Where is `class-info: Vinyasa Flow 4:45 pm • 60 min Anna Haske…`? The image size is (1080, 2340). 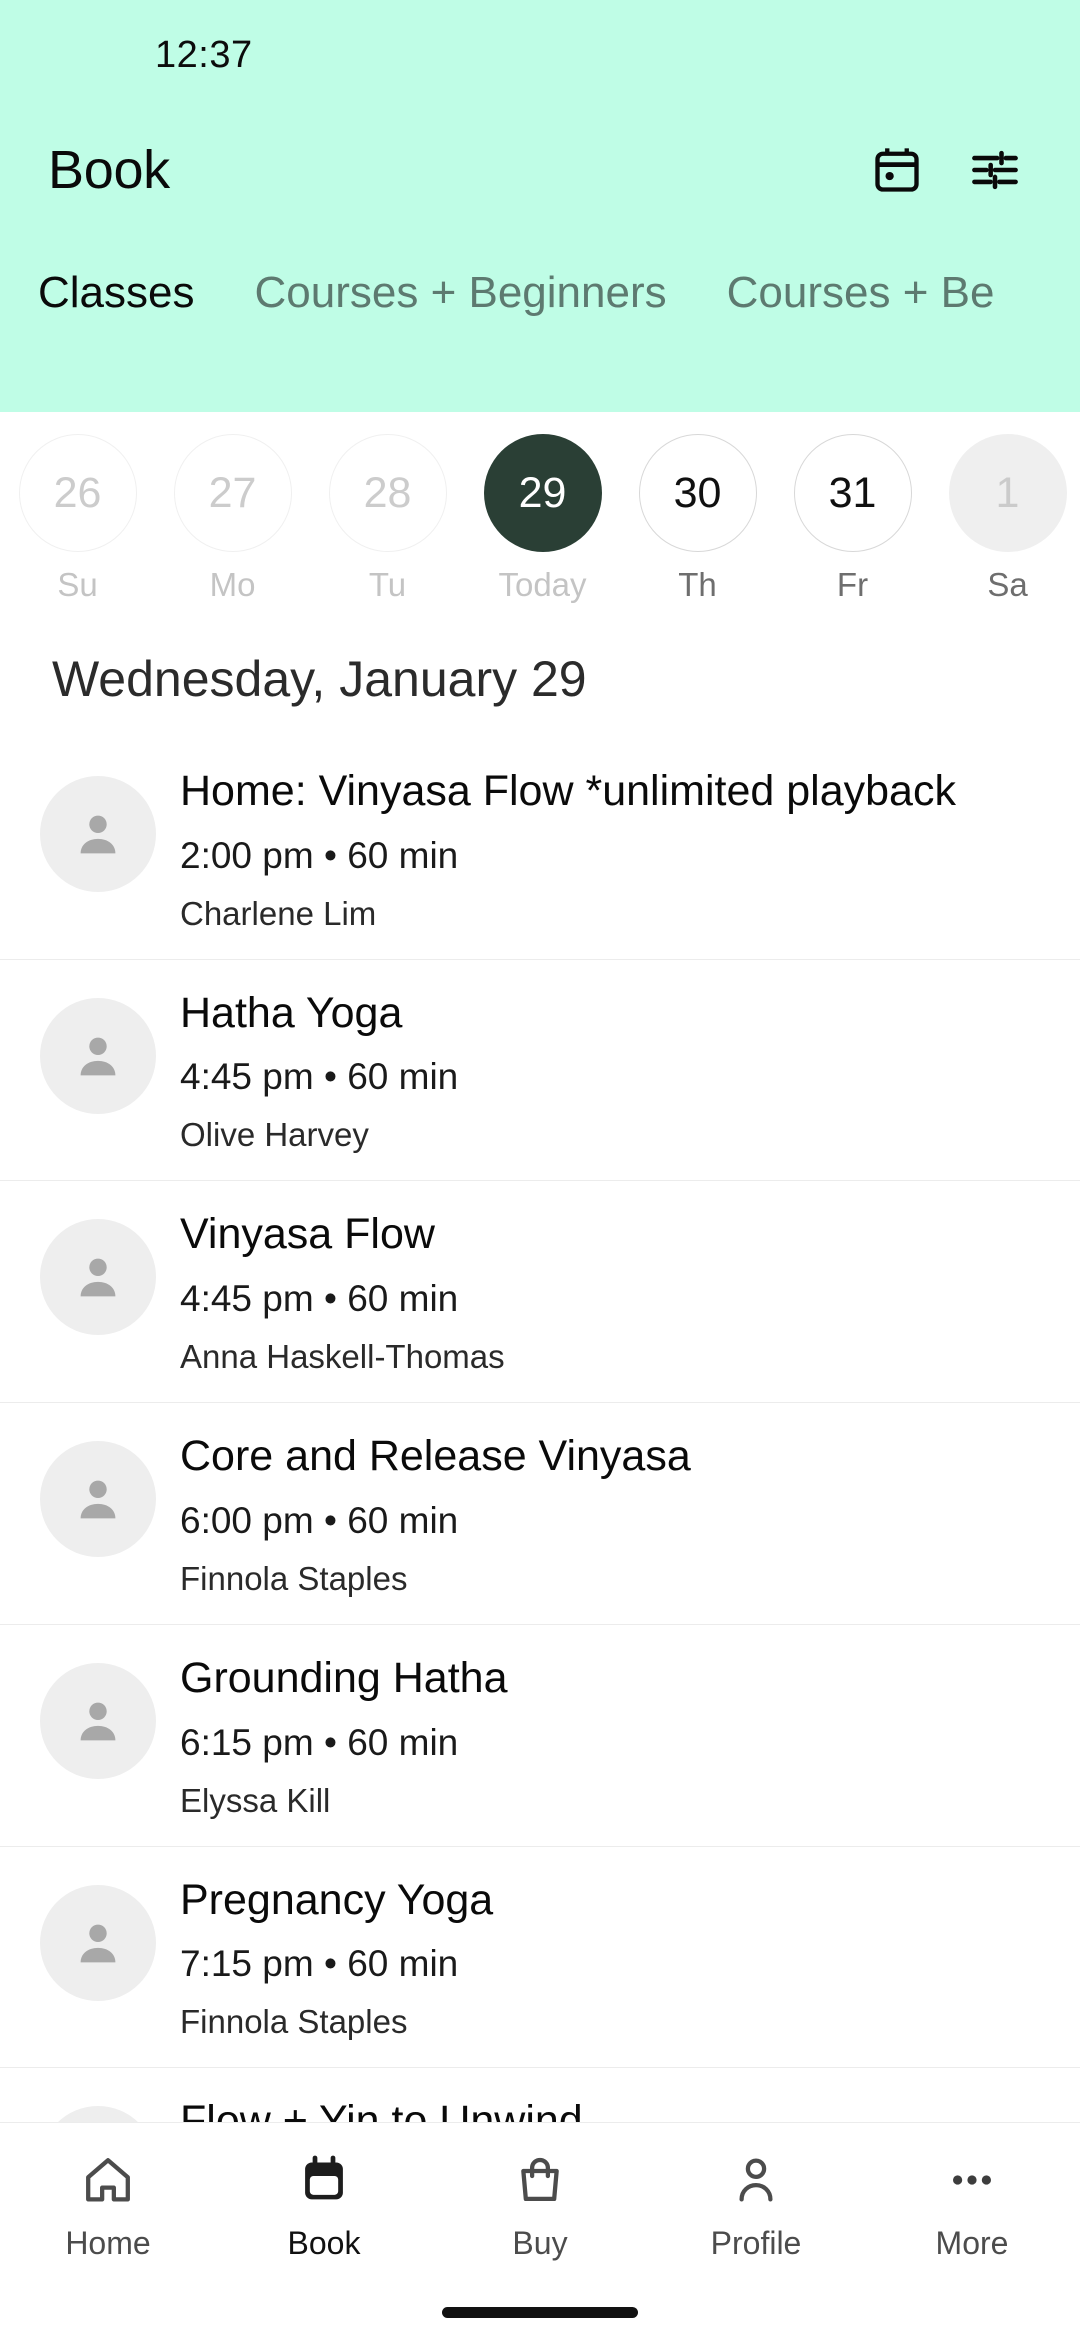
class-info: Vinyasa Flow 4:45 pm • 60 min Anna Haske… is located at coordinates (610, 1292).